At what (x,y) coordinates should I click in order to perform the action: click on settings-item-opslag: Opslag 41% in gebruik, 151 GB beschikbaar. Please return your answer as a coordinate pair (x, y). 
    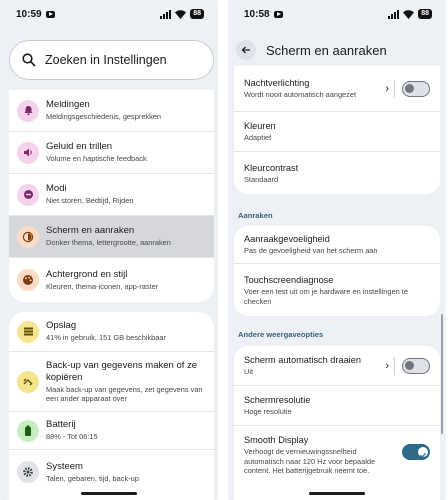
    Looking at the image, I should click on (111, 332).